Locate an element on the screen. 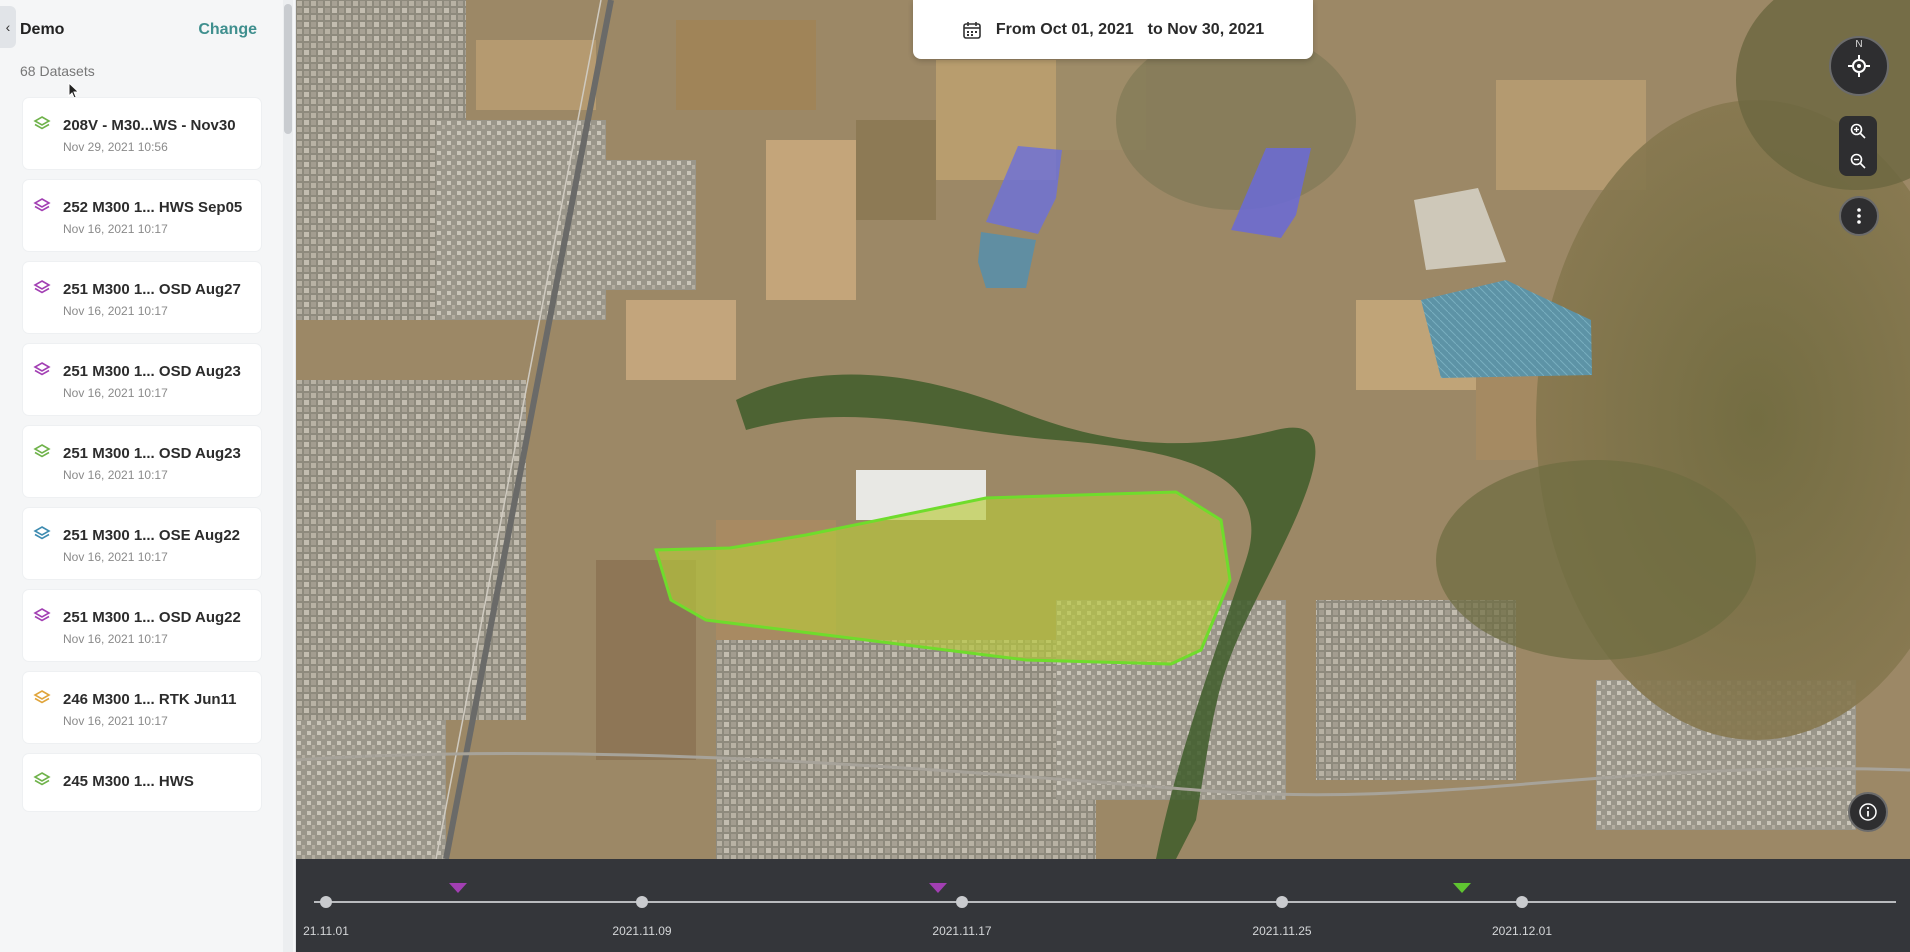  timeline-date-label: 21.11.01 is located at coordinates (326, 931).